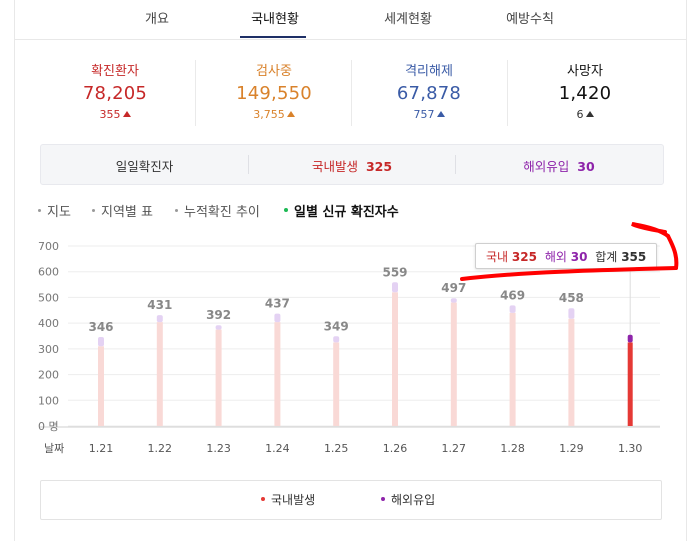 The image size is (699, 541). Describe the element at coordinates (48, 272) in the screenshot. I see `y-tick-label: 600` at that location.